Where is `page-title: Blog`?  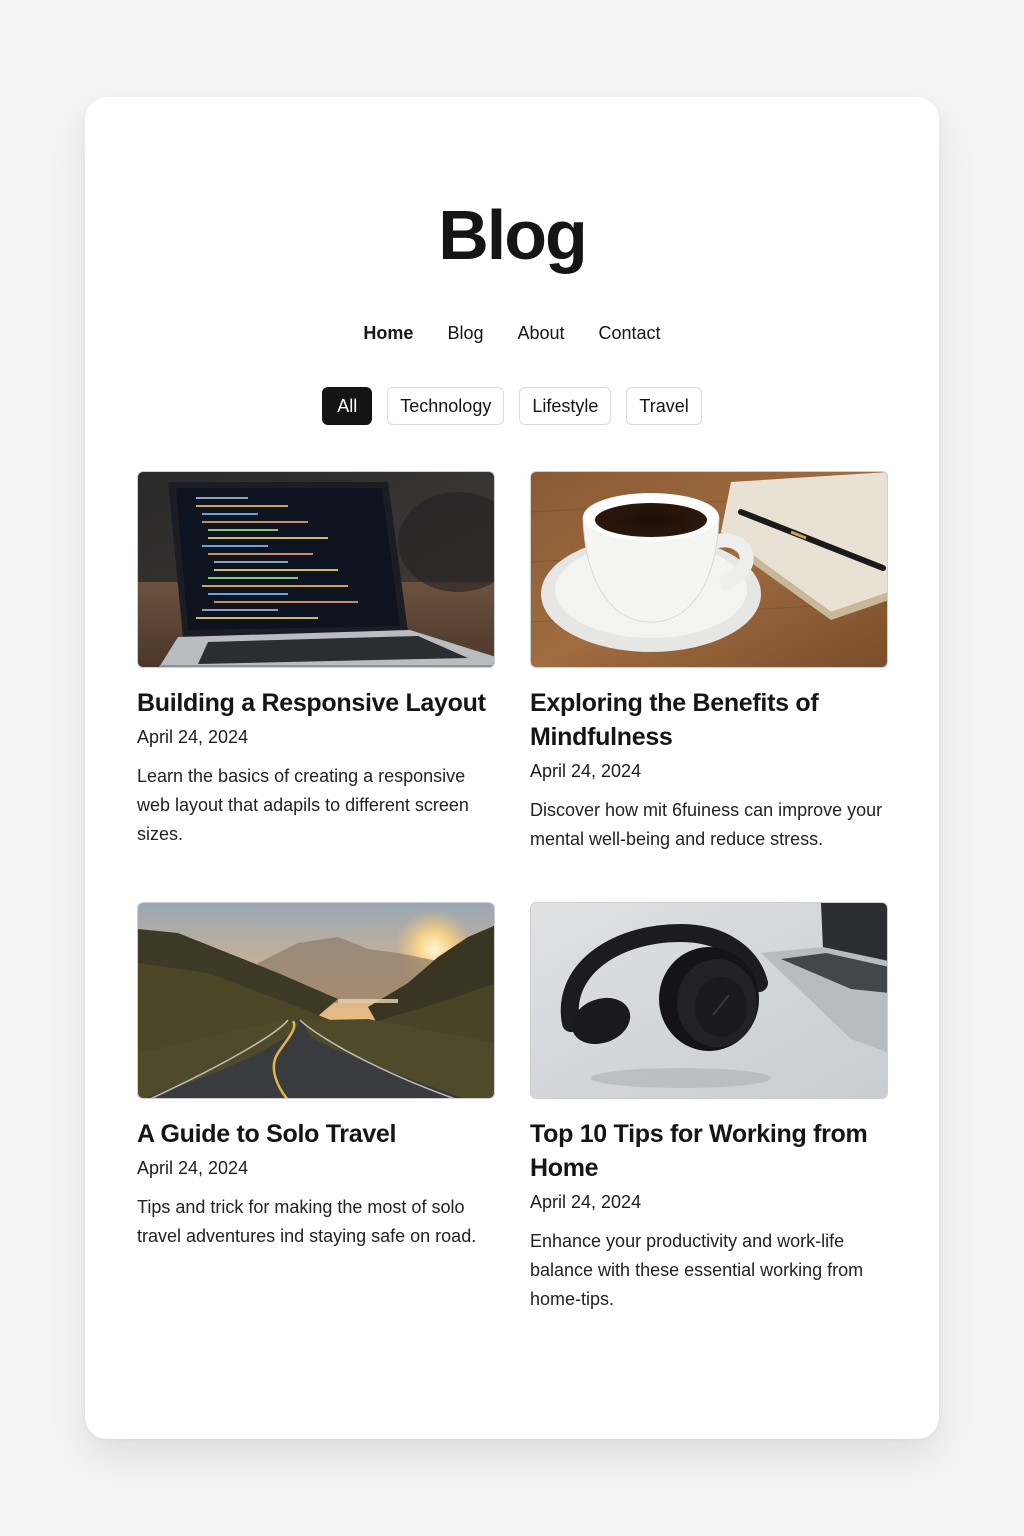
page-title: Blog is located at coordinates (513, 235).